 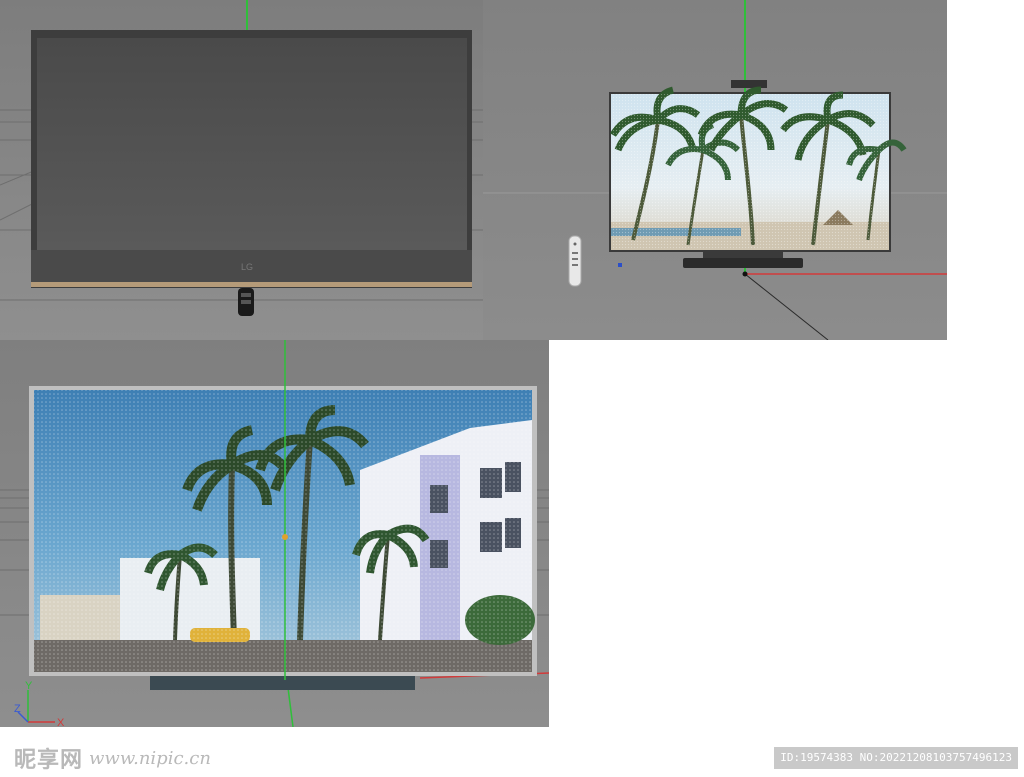 I want to click on tv-screen-off, so click(x=252, y=144).